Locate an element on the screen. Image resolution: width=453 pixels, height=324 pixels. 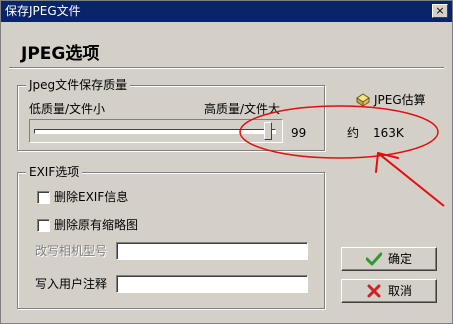
heading-divider is located at coordinates (226, 68).